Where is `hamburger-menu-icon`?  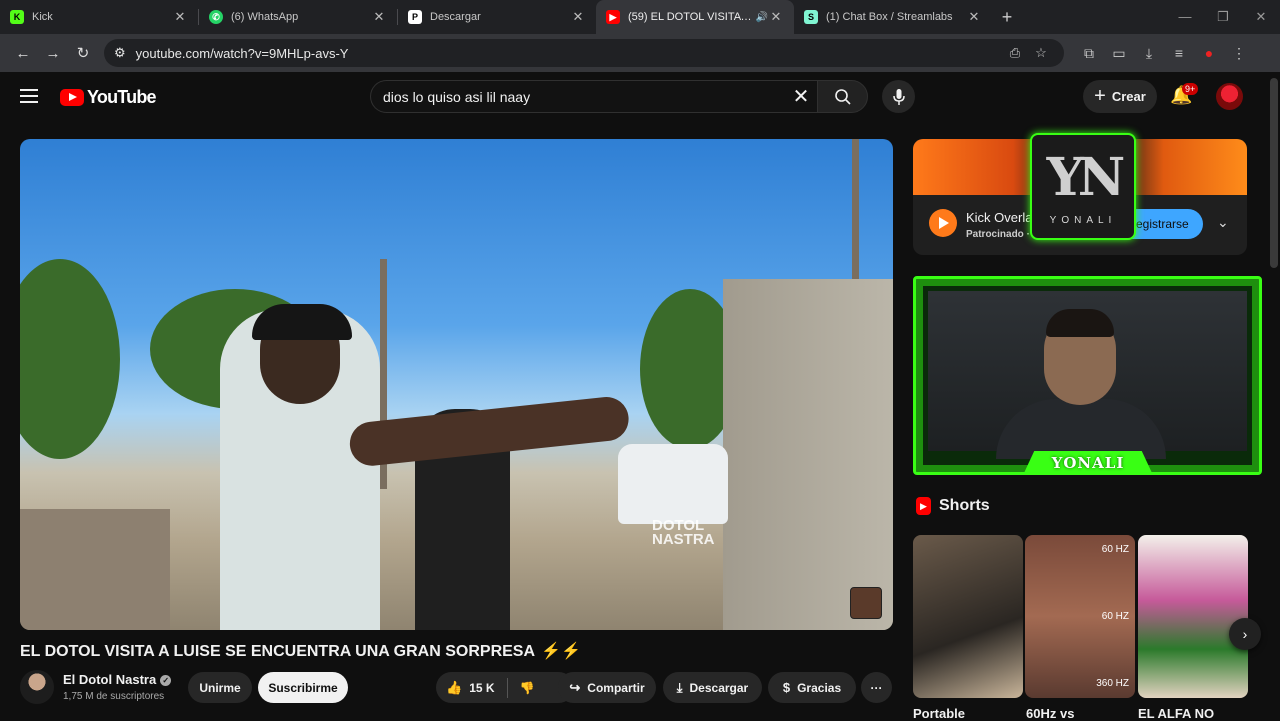
hamburger-menu-icon is located at coordinates (29, 96).